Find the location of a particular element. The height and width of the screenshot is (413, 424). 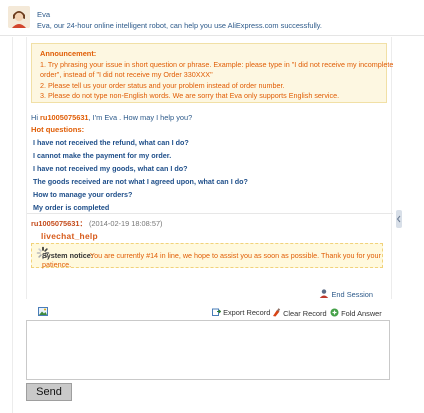

message-header: ru1005075631： (2014-02-19 18:08:57) is located at coordinates (97, 223).